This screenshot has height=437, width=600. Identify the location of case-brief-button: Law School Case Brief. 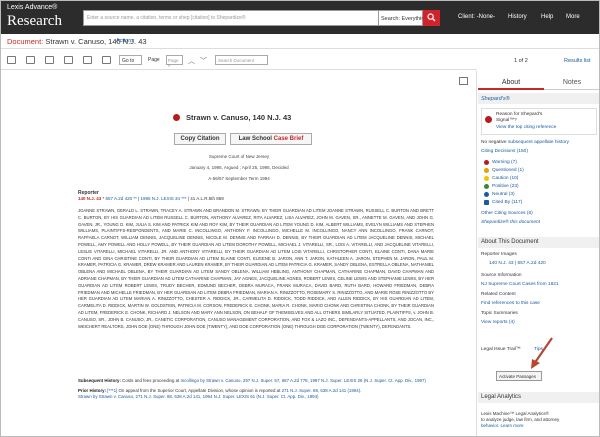
(271, 139).